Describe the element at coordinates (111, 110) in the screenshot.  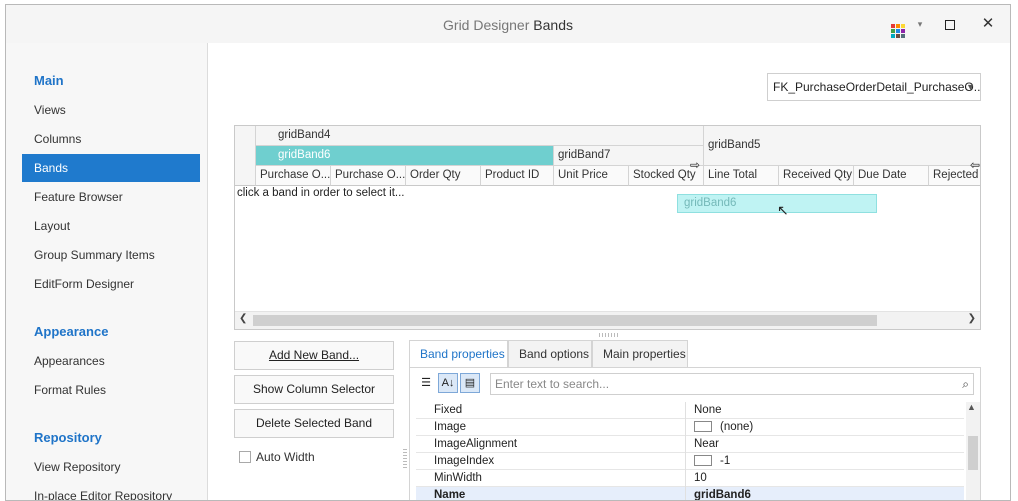
I see `sidebar-item-views: Views` at that location.